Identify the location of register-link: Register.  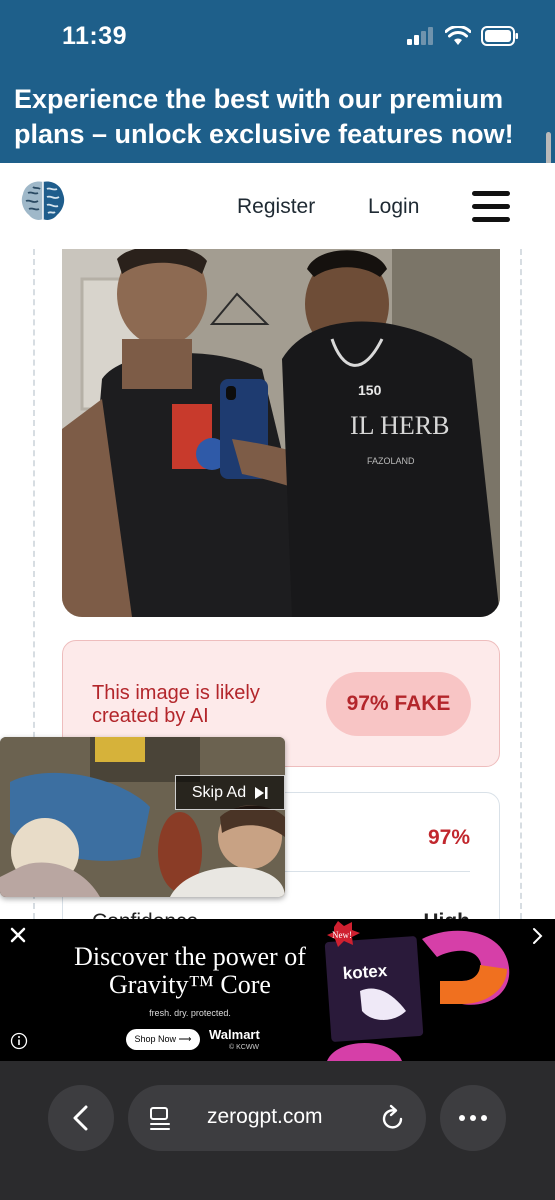
(276, 207).